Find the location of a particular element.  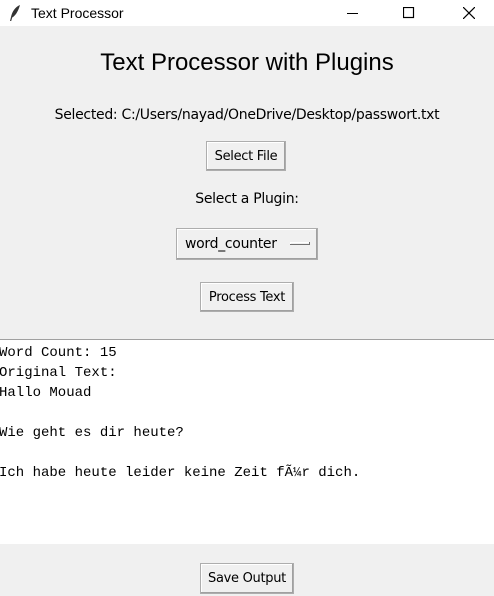

plugin-label: Select a Plugin: is located at coordinates (247, 199).